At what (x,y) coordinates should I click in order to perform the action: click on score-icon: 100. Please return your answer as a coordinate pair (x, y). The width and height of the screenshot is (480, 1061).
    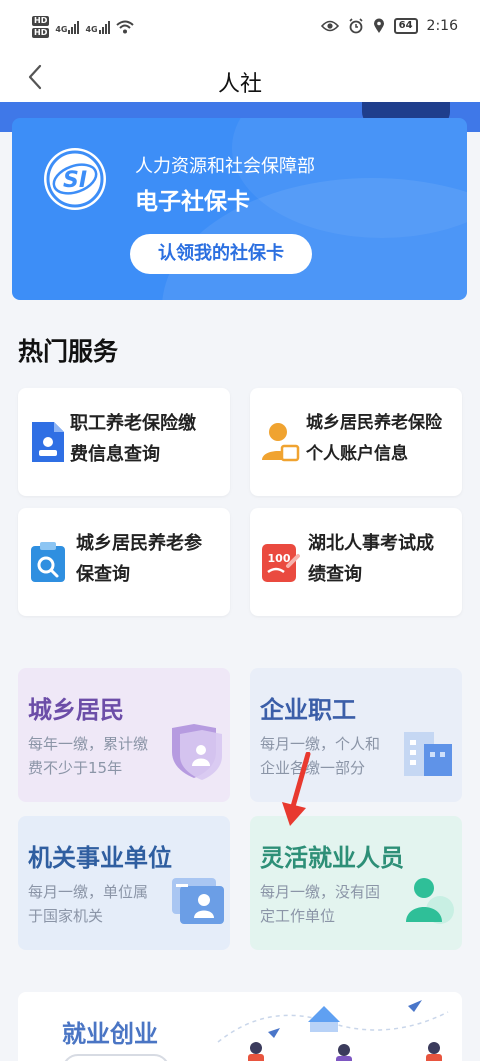
    Looking at the image, I should click on (281, 563).